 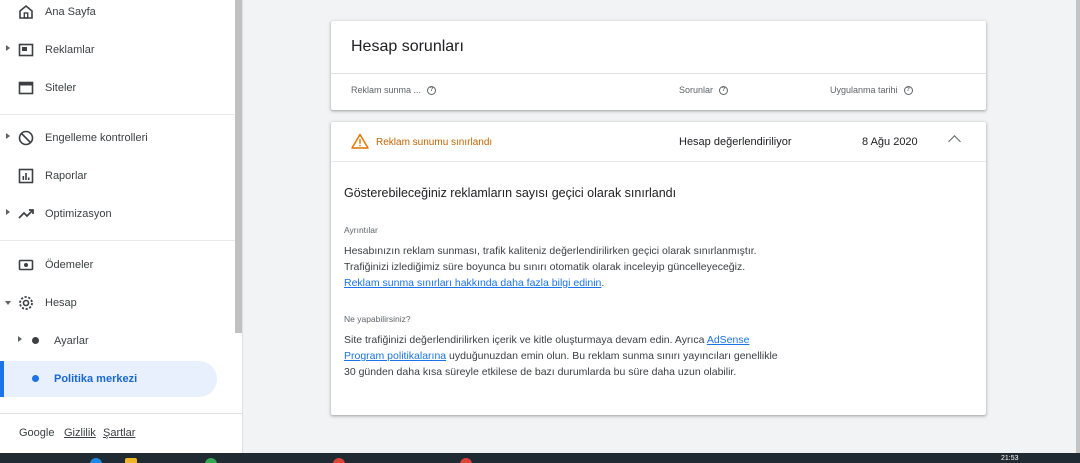 What do you see at coordinates (61, 303) in the screenshot?
I see `sidebar-item-label: Hesap` at bounding box center [61, 303].